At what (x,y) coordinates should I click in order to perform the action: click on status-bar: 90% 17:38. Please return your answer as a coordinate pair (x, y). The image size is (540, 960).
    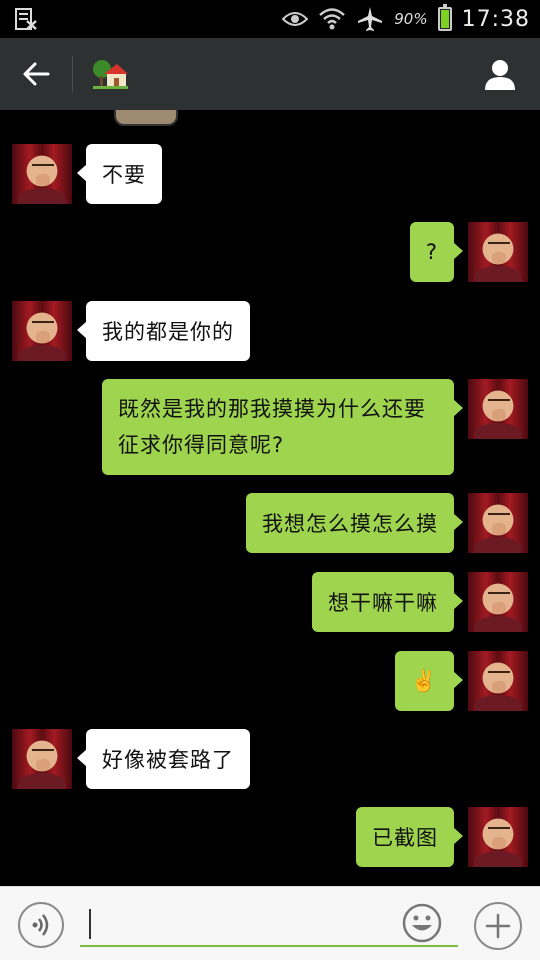
    Looking at the image, I should click on (270, 19).